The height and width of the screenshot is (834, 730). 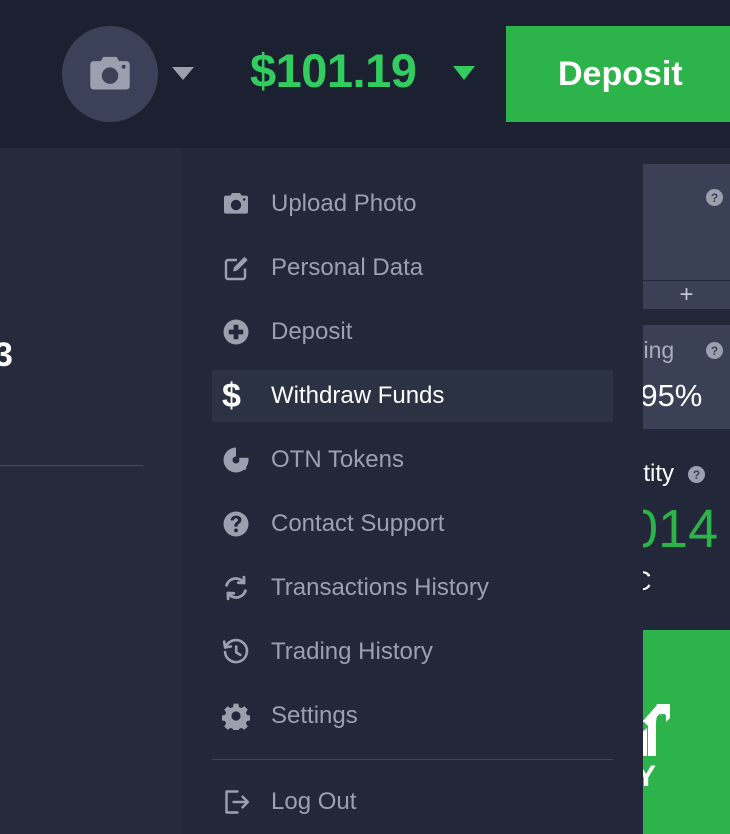 What do you see at coordinates (71, 465) in the screenshot?
I see `left-sidebar-divider` at bounding box center [71, 465].